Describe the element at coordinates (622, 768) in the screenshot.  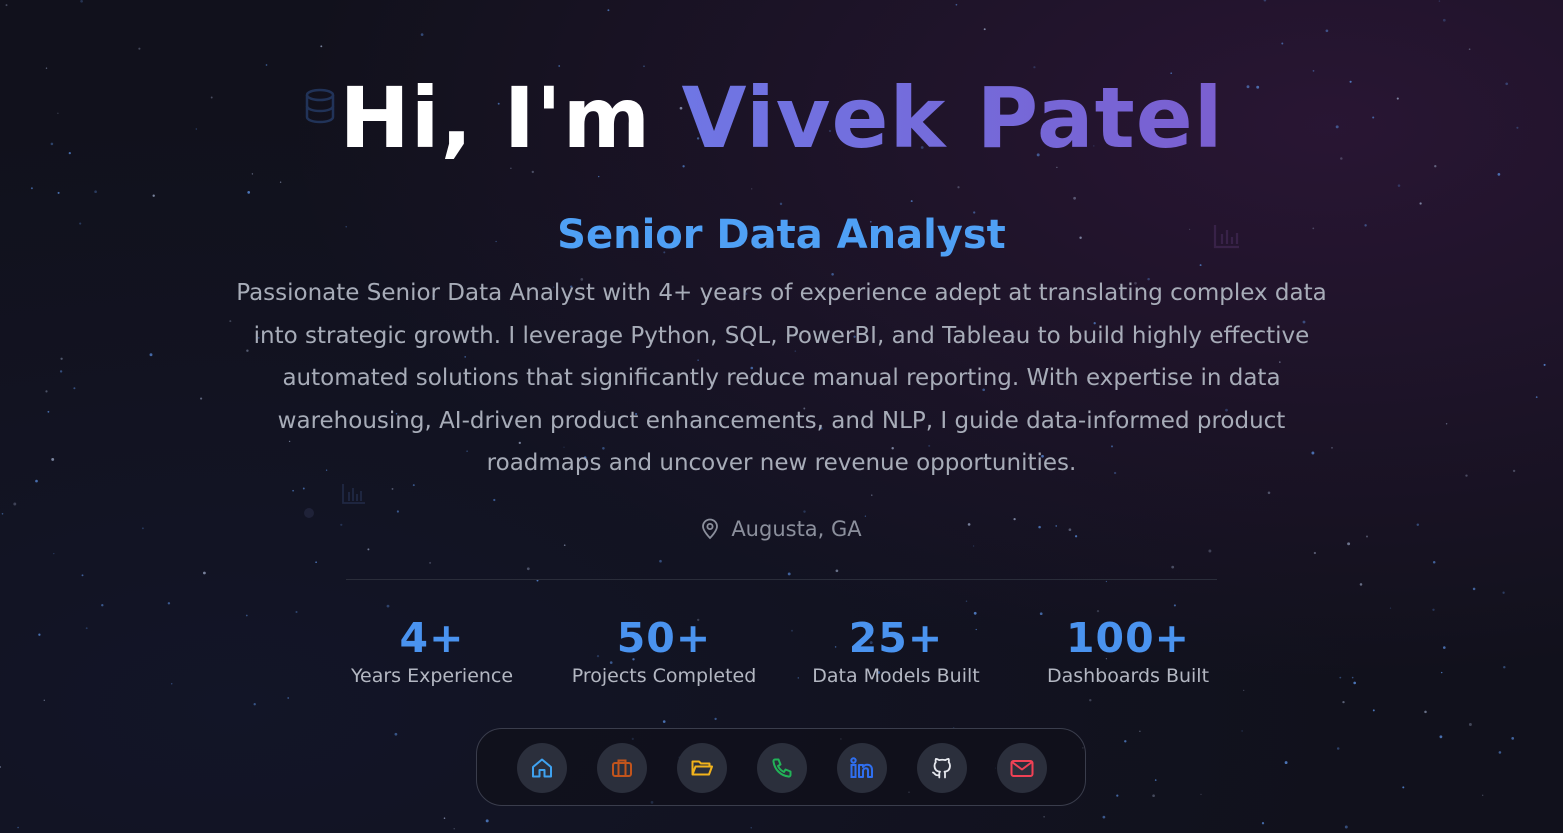
I see `experience-button` at that location.